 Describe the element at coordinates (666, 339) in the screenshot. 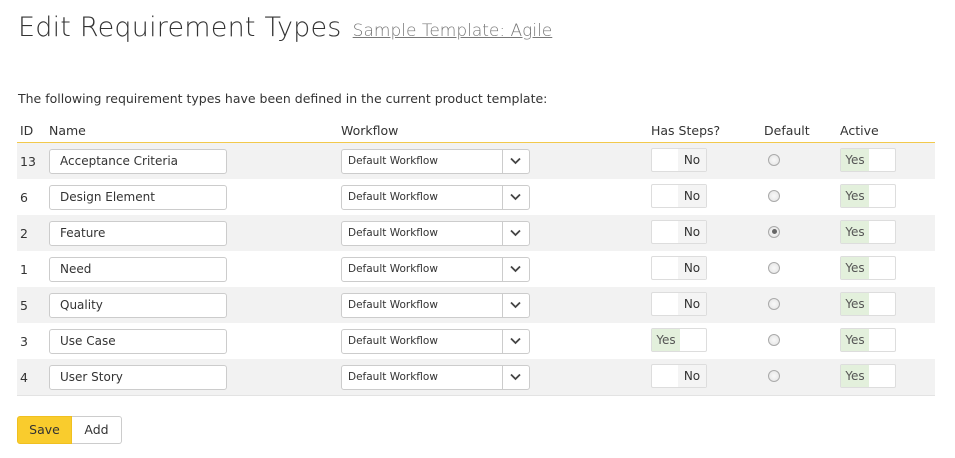

I see `has-steps-value: Yes` at that location.